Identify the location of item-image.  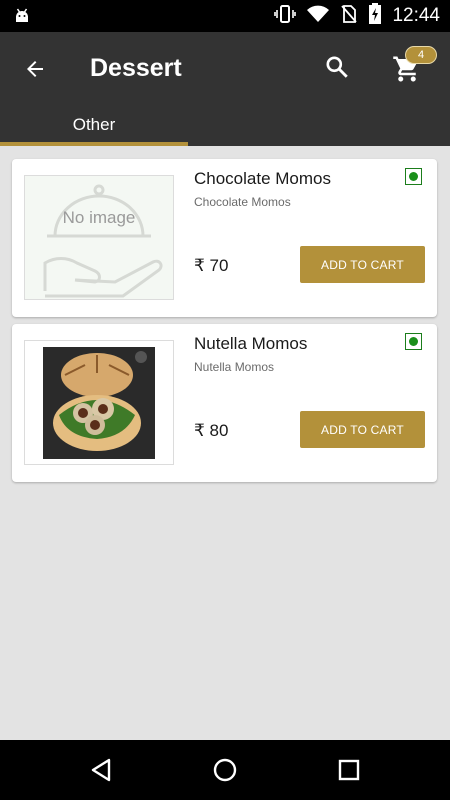
(99, 402).